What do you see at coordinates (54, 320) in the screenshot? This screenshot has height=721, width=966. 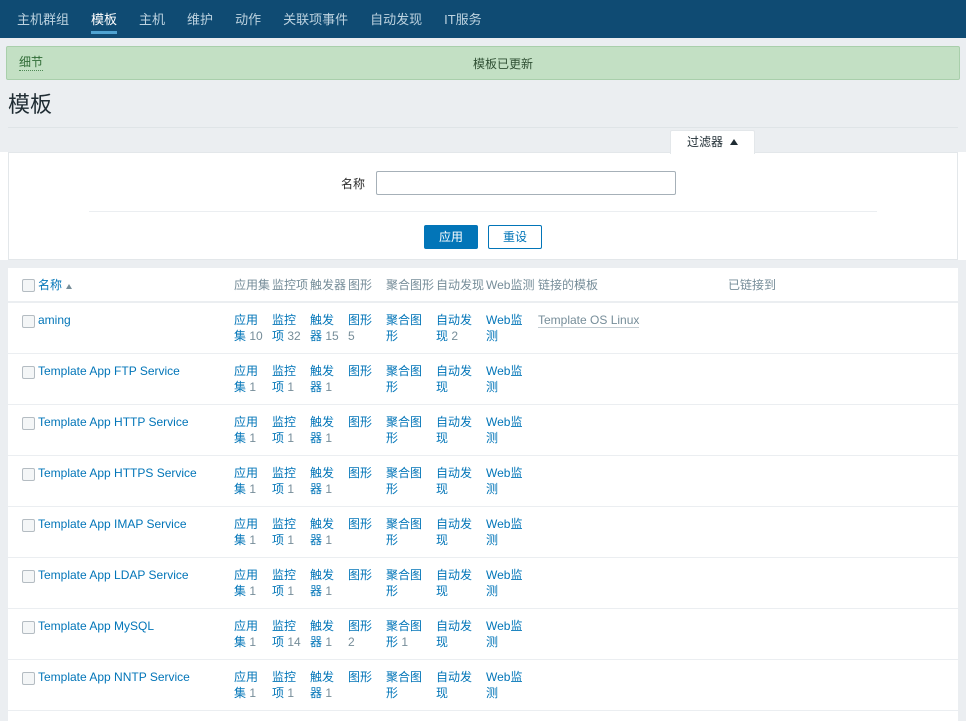 I see `template-name-link: aming` at bounding box center [54, 320].